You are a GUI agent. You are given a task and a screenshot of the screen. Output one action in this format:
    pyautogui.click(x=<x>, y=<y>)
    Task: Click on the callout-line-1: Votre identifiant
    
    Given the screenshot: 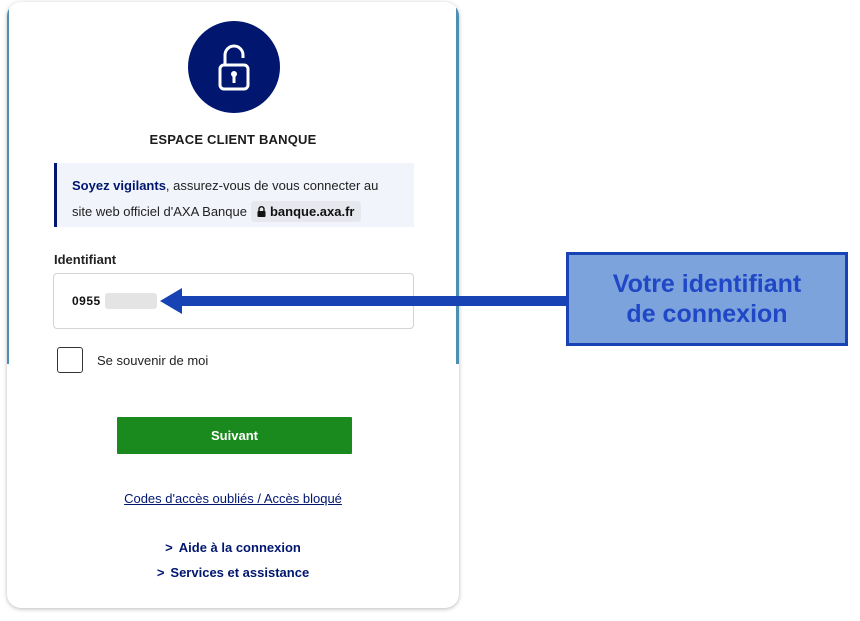 What is the action you would take?
    pyautogui.click(x=707, y=284)
    